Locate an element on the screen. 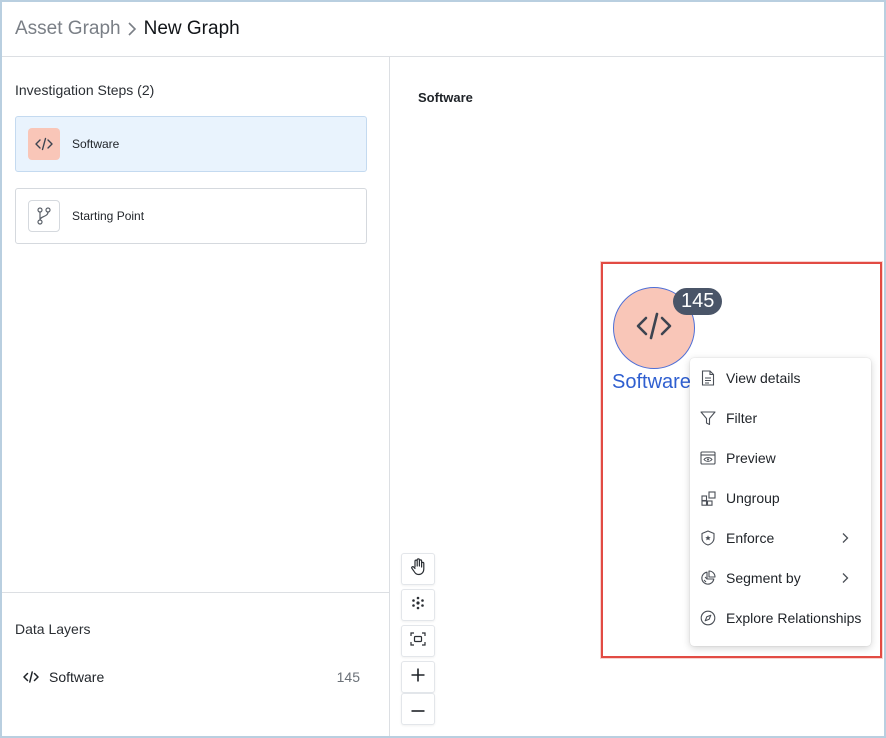  divider is located at coordinates (195, 592).